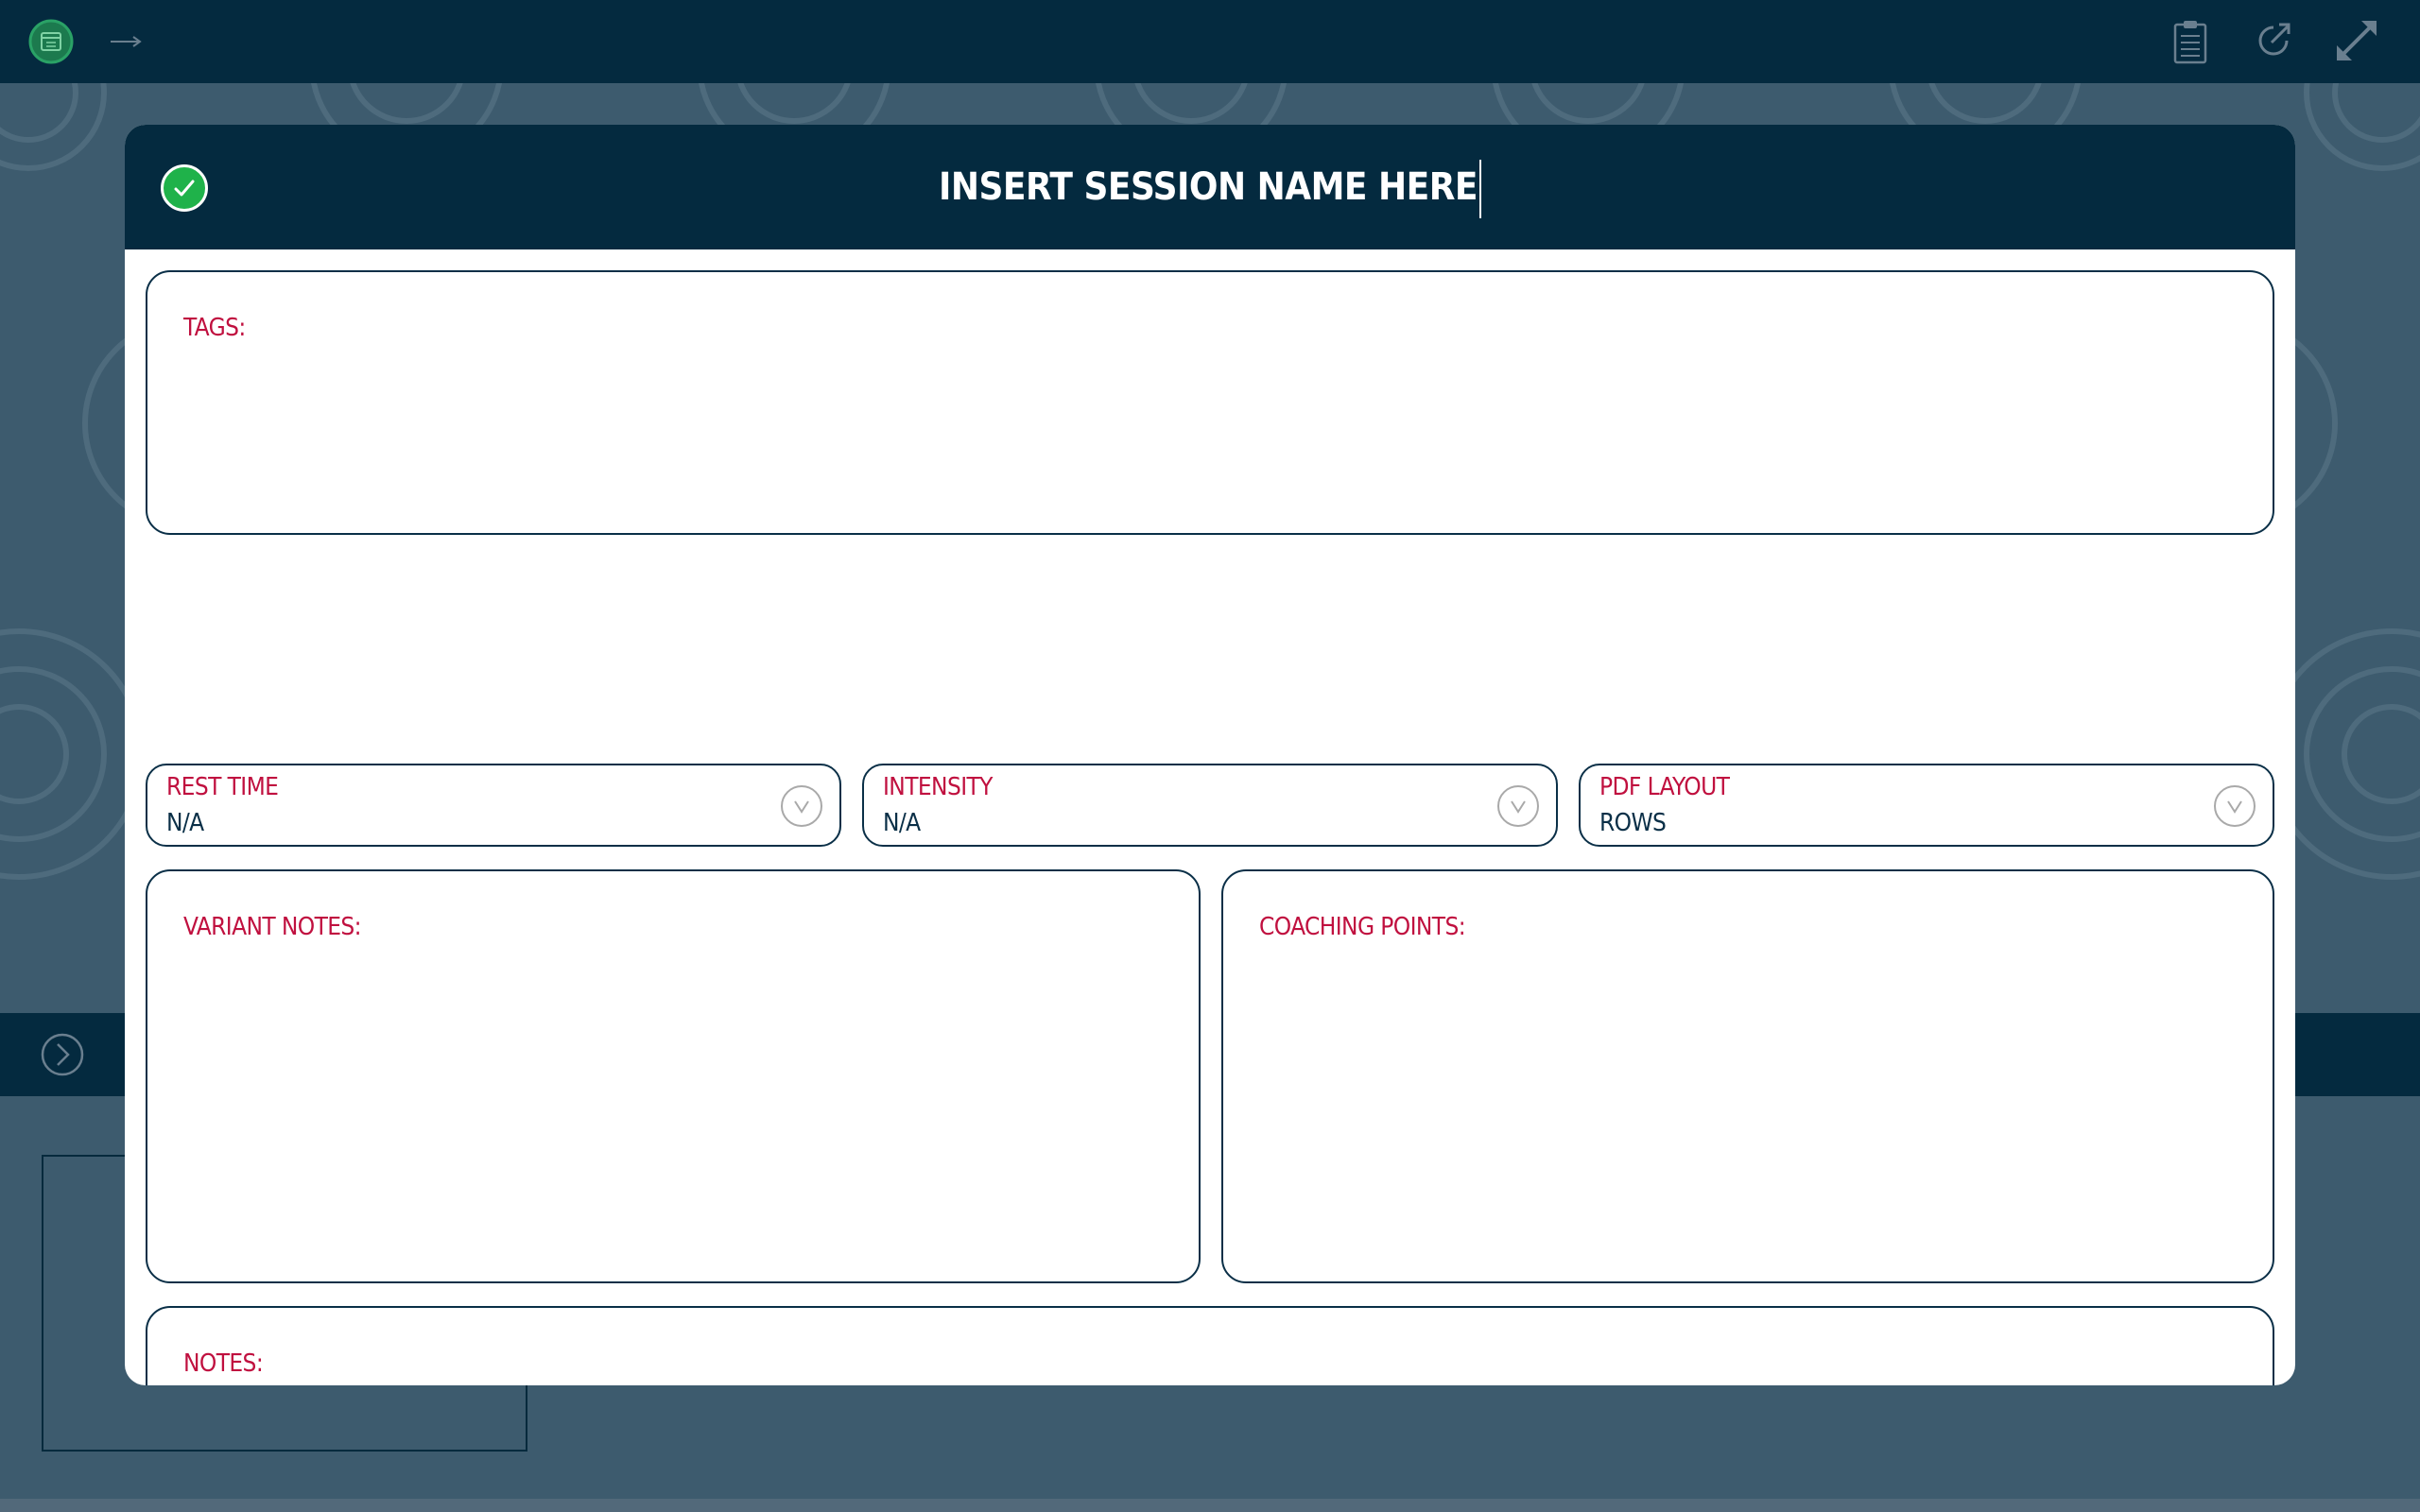  What do you see at coordinates (272, 927) in the screenshot?
I see `variant-notes-label: VARIANT NOTES:` at bounding box center [272, 927].